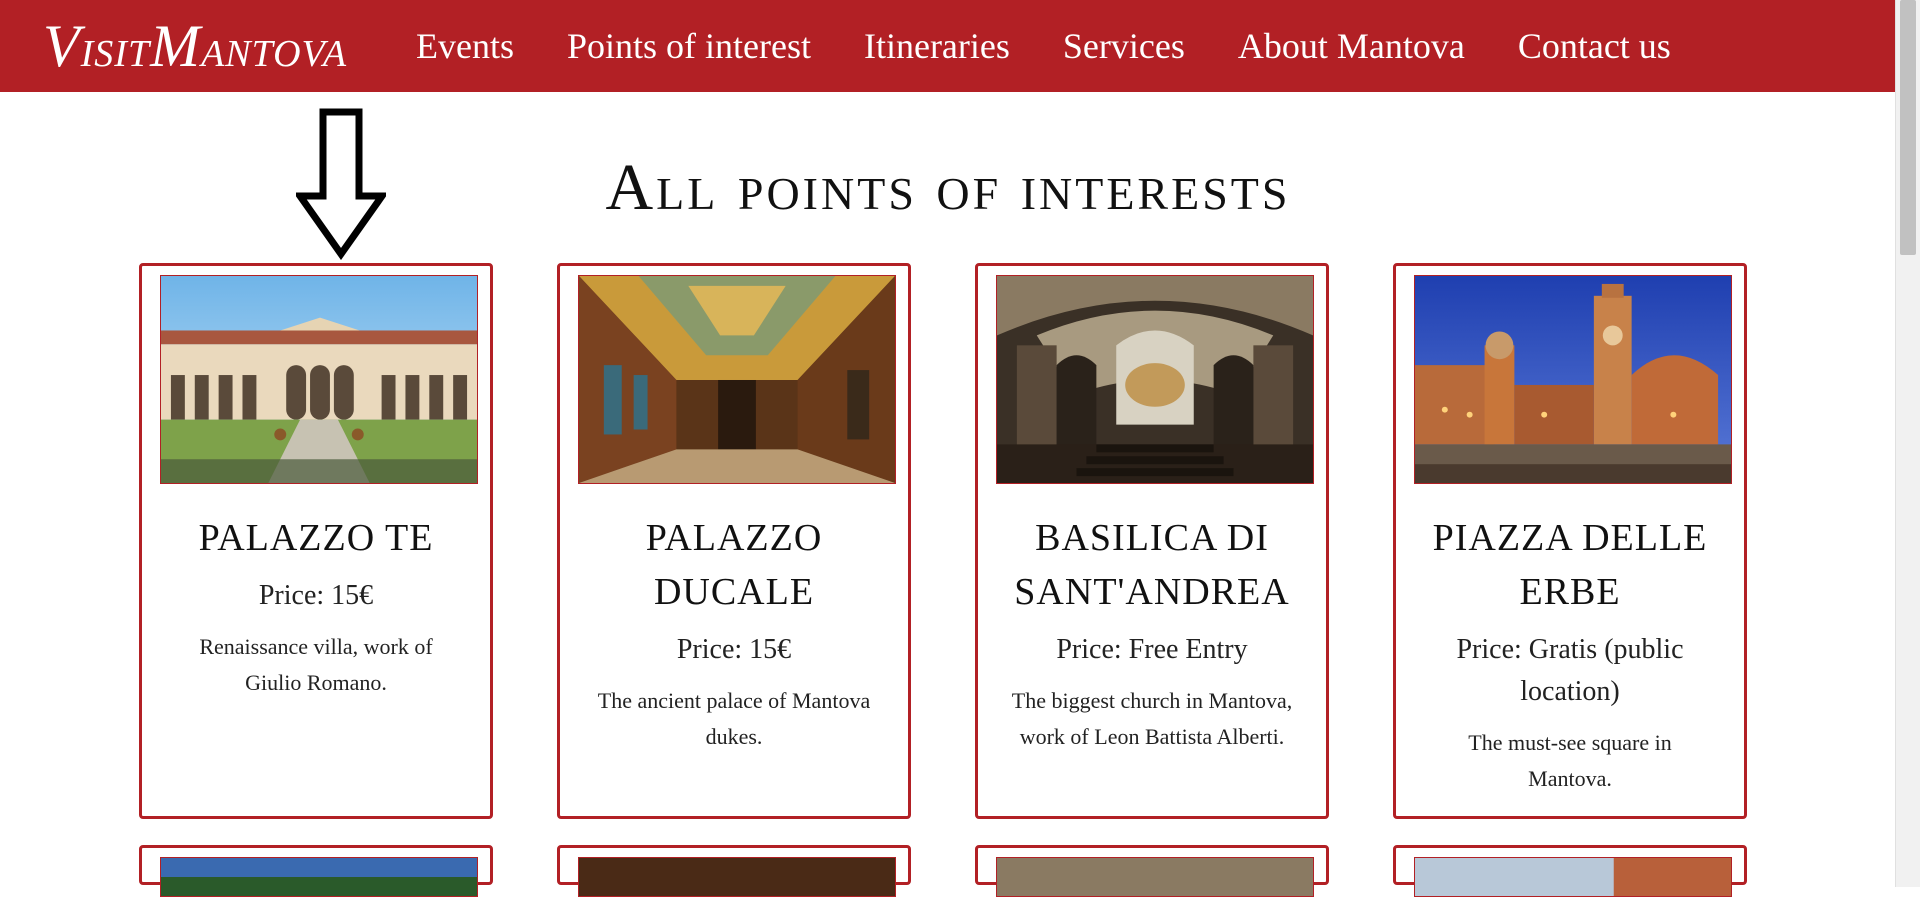 This screenshot has width=1920, height=897. I want to click on card-description: The ancient palace of Mantova dukes., so click(734, 718).